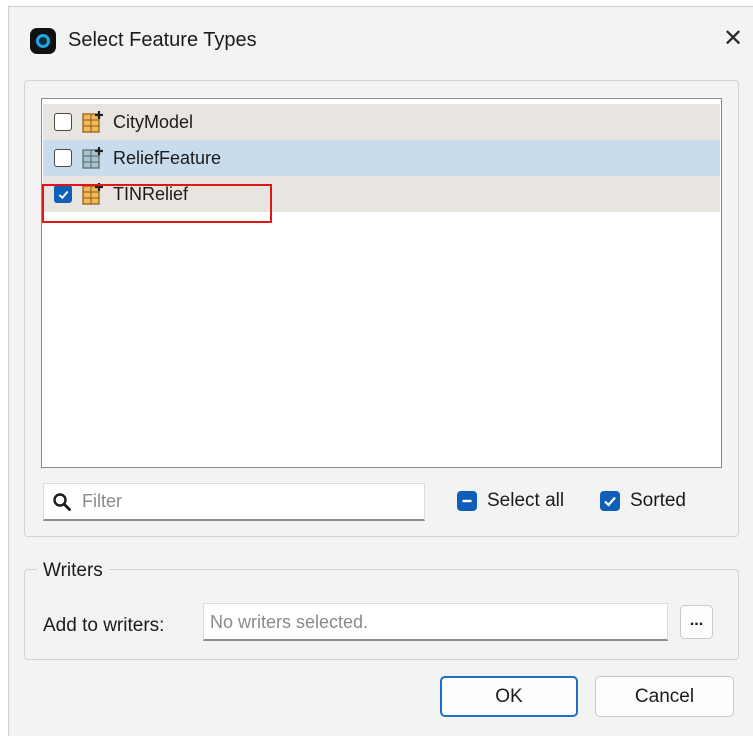  Describe the element at coordinates (526, 500) in the screenshot. I see `select-all-label: Select all` at that location.